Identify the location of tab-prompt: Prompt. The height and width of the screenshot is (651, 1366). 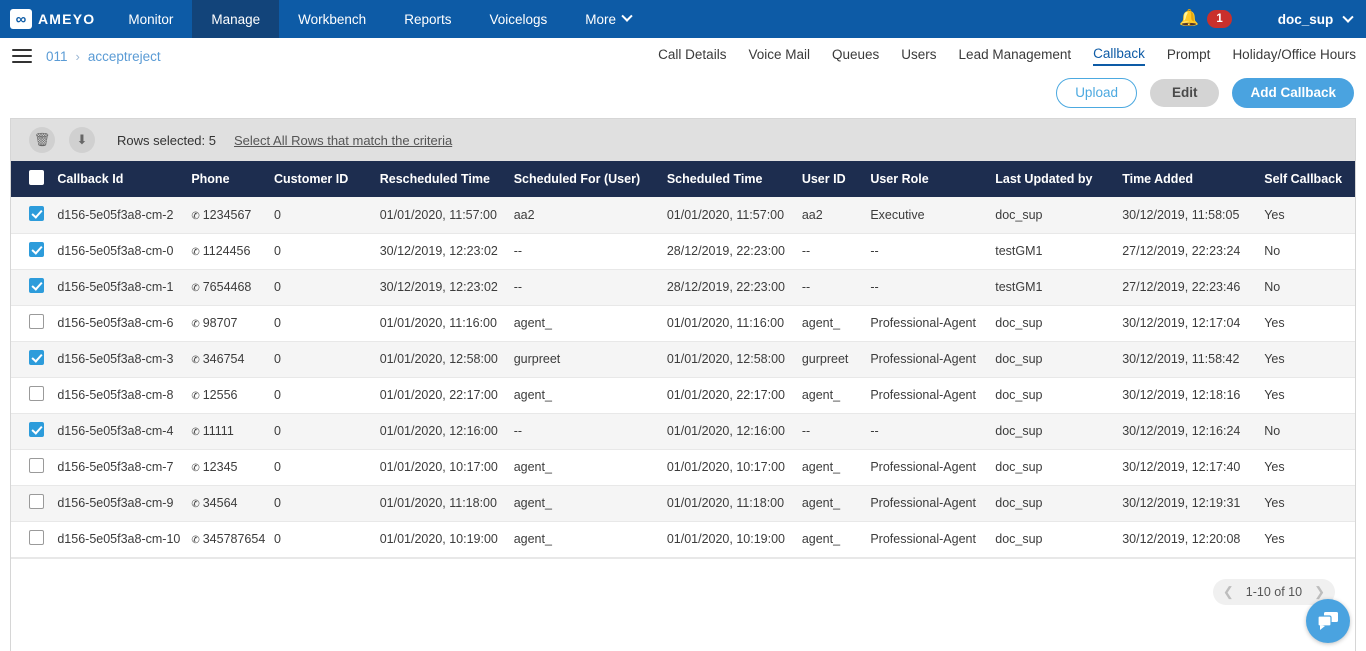
(1189, 56).